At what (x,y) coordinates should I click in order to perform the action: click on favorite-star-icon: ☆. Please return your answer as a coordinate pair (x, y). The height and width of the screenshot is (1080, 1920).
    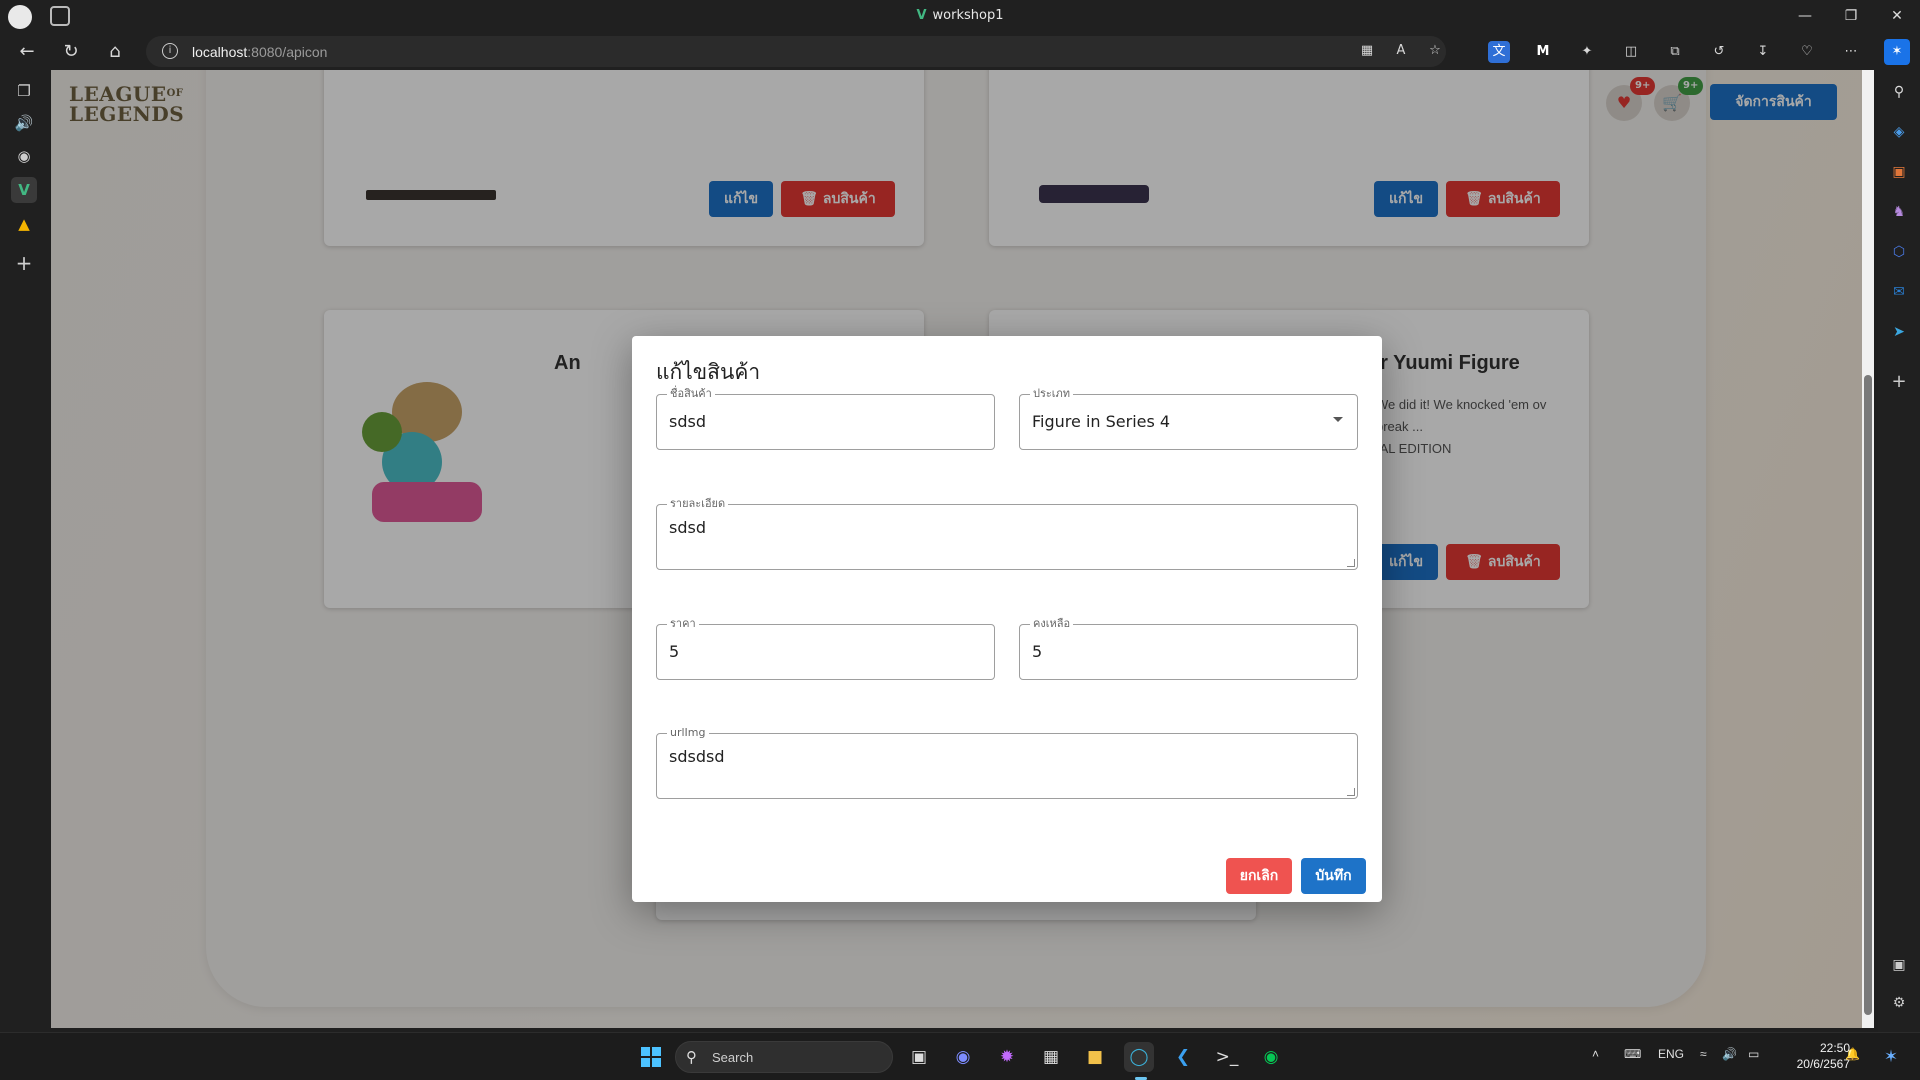
    Looking at the image, I should click on (1435, 51).